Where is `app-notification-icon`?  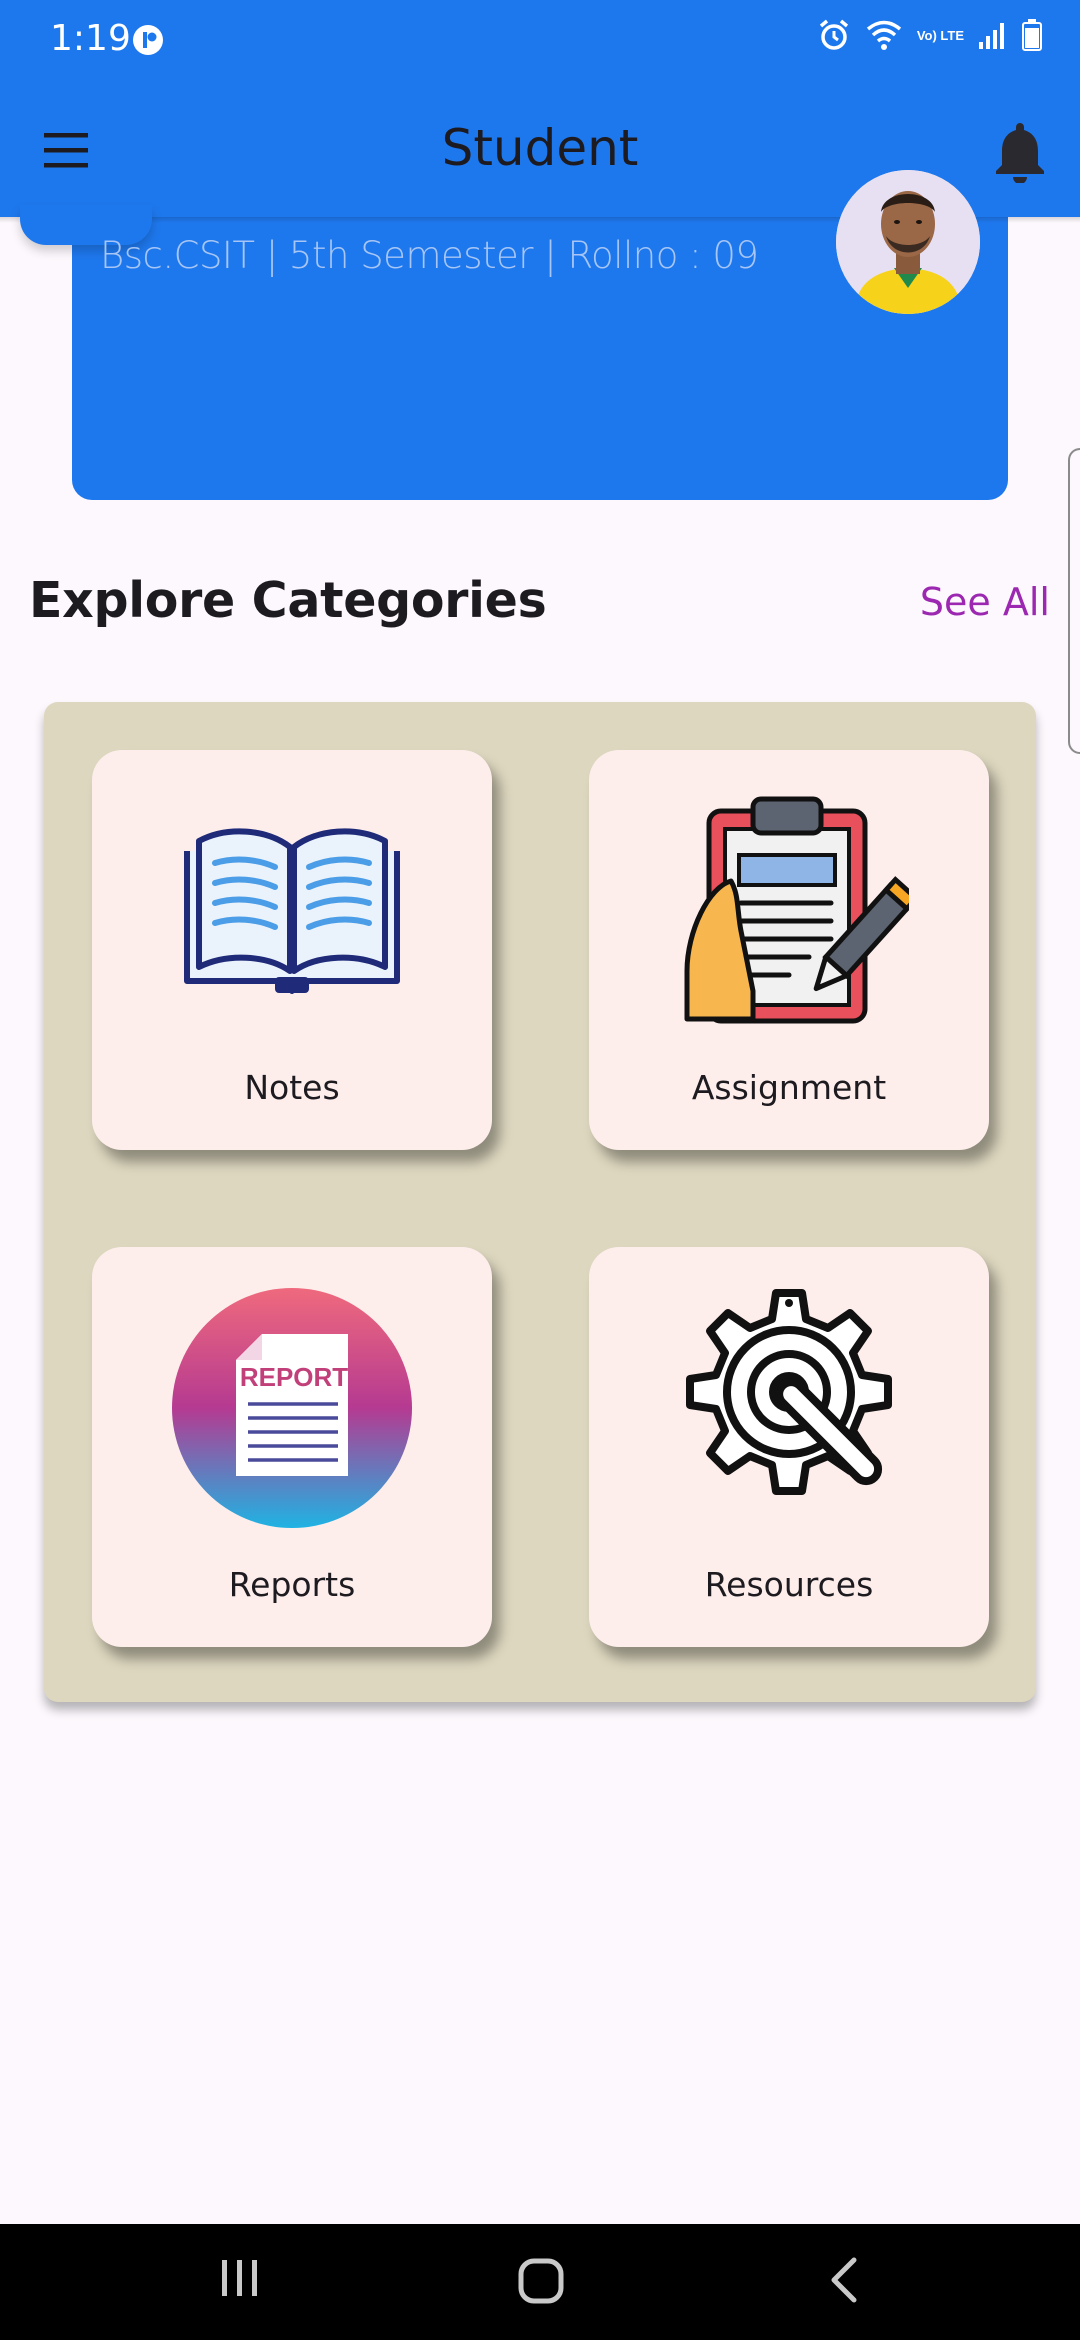 app-notification-icon is located at coordinates (148, 42).